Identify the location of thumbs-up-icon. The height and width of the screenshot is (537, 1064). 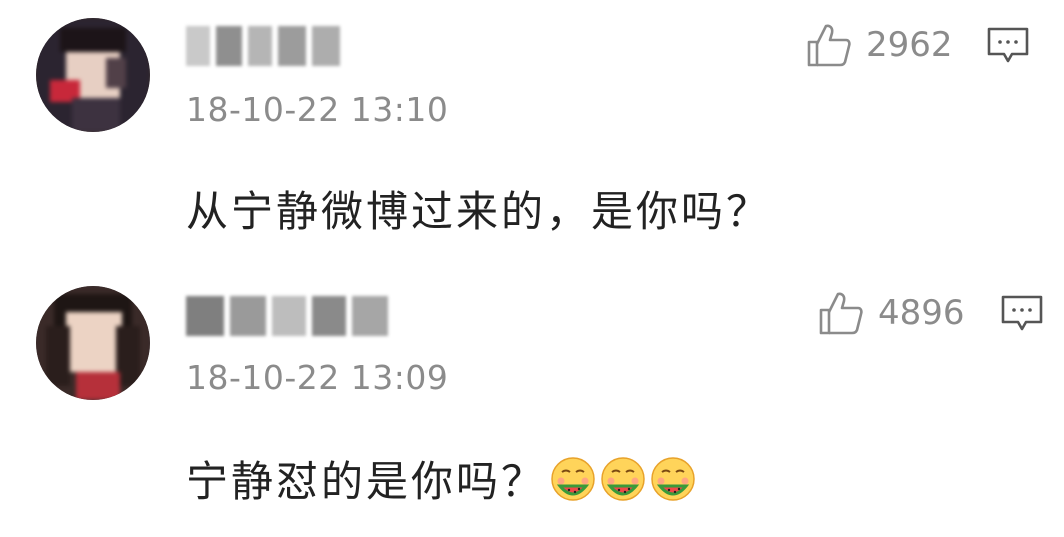
(841, 313).